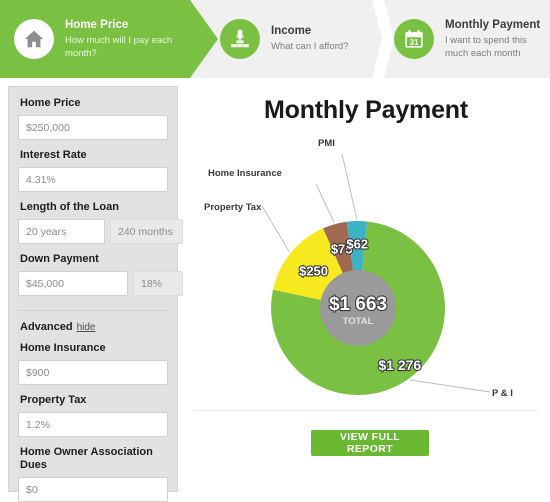 The height and width of the screenshot is (502, 550). I want to click on section-divider, so click(366, 410).